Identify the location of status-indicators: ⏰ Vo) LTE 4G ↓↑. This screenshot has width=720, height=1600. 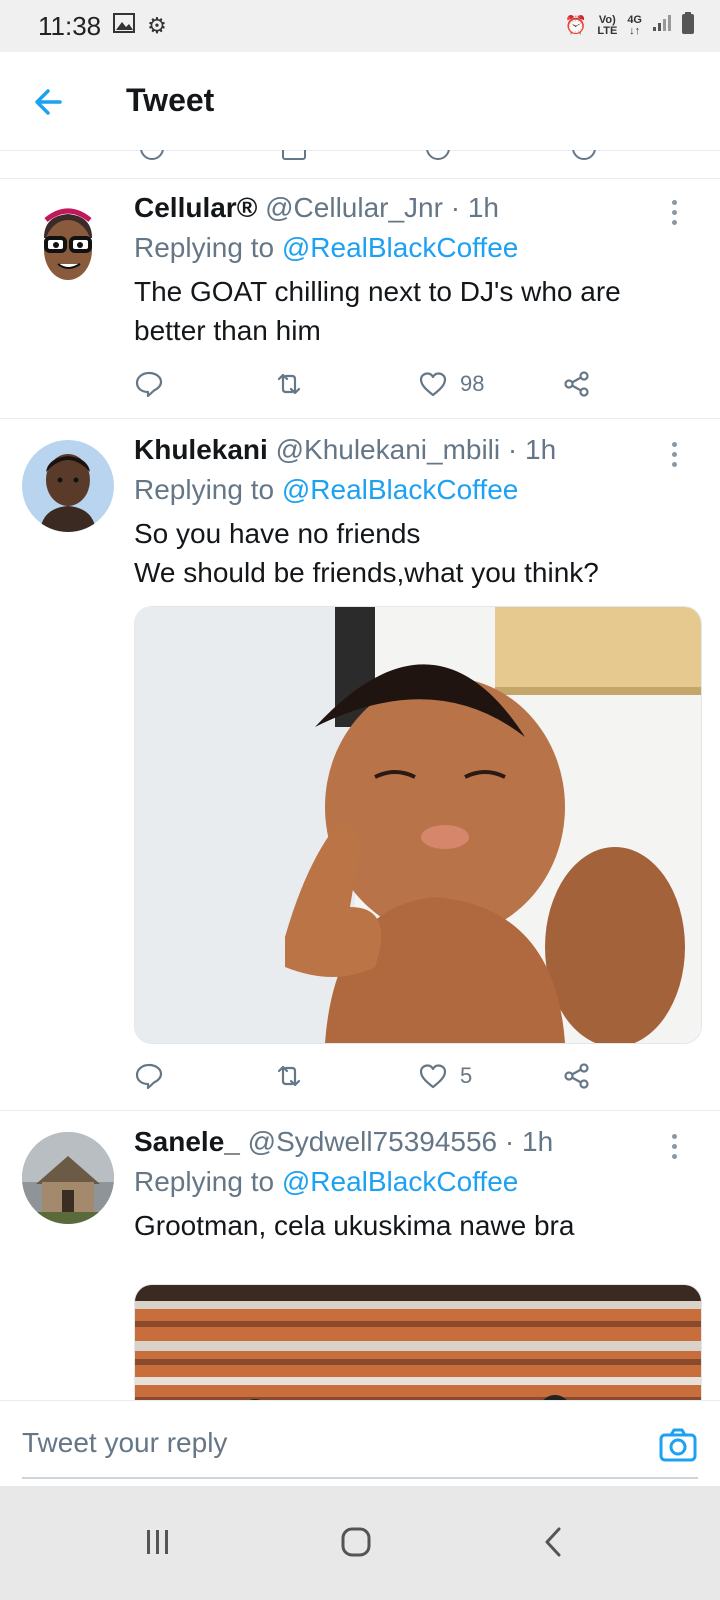
(629, 25).